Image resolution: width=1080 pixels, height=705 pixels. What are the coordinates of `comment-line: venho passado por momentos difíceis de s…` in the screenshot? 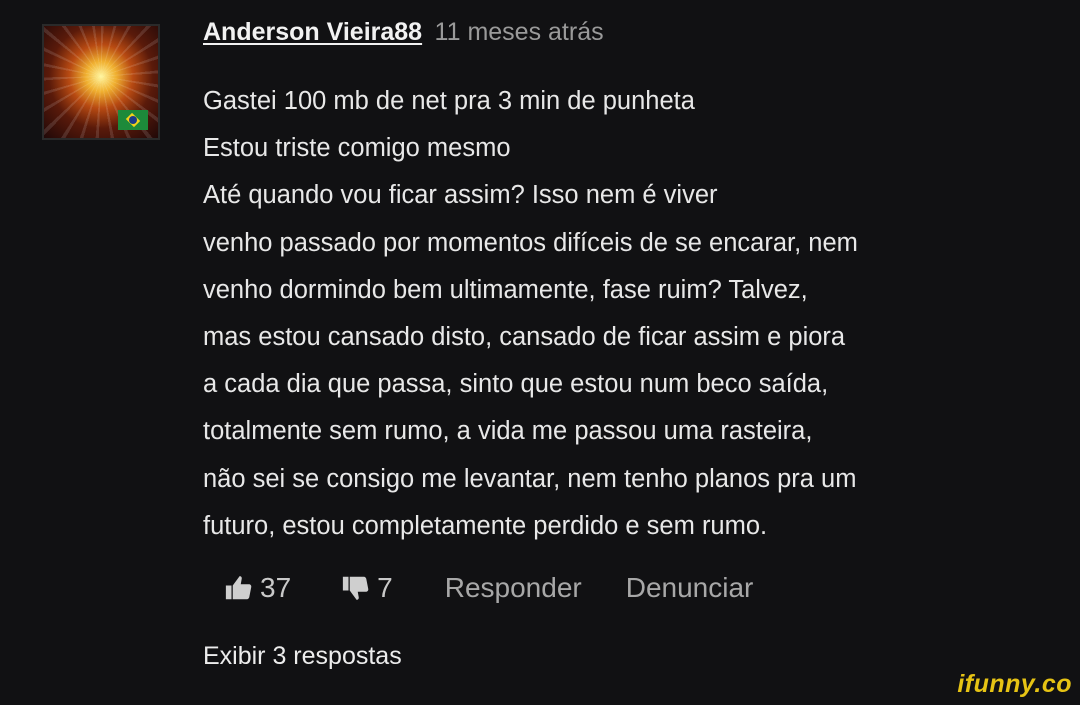 It's located at (530, 242).